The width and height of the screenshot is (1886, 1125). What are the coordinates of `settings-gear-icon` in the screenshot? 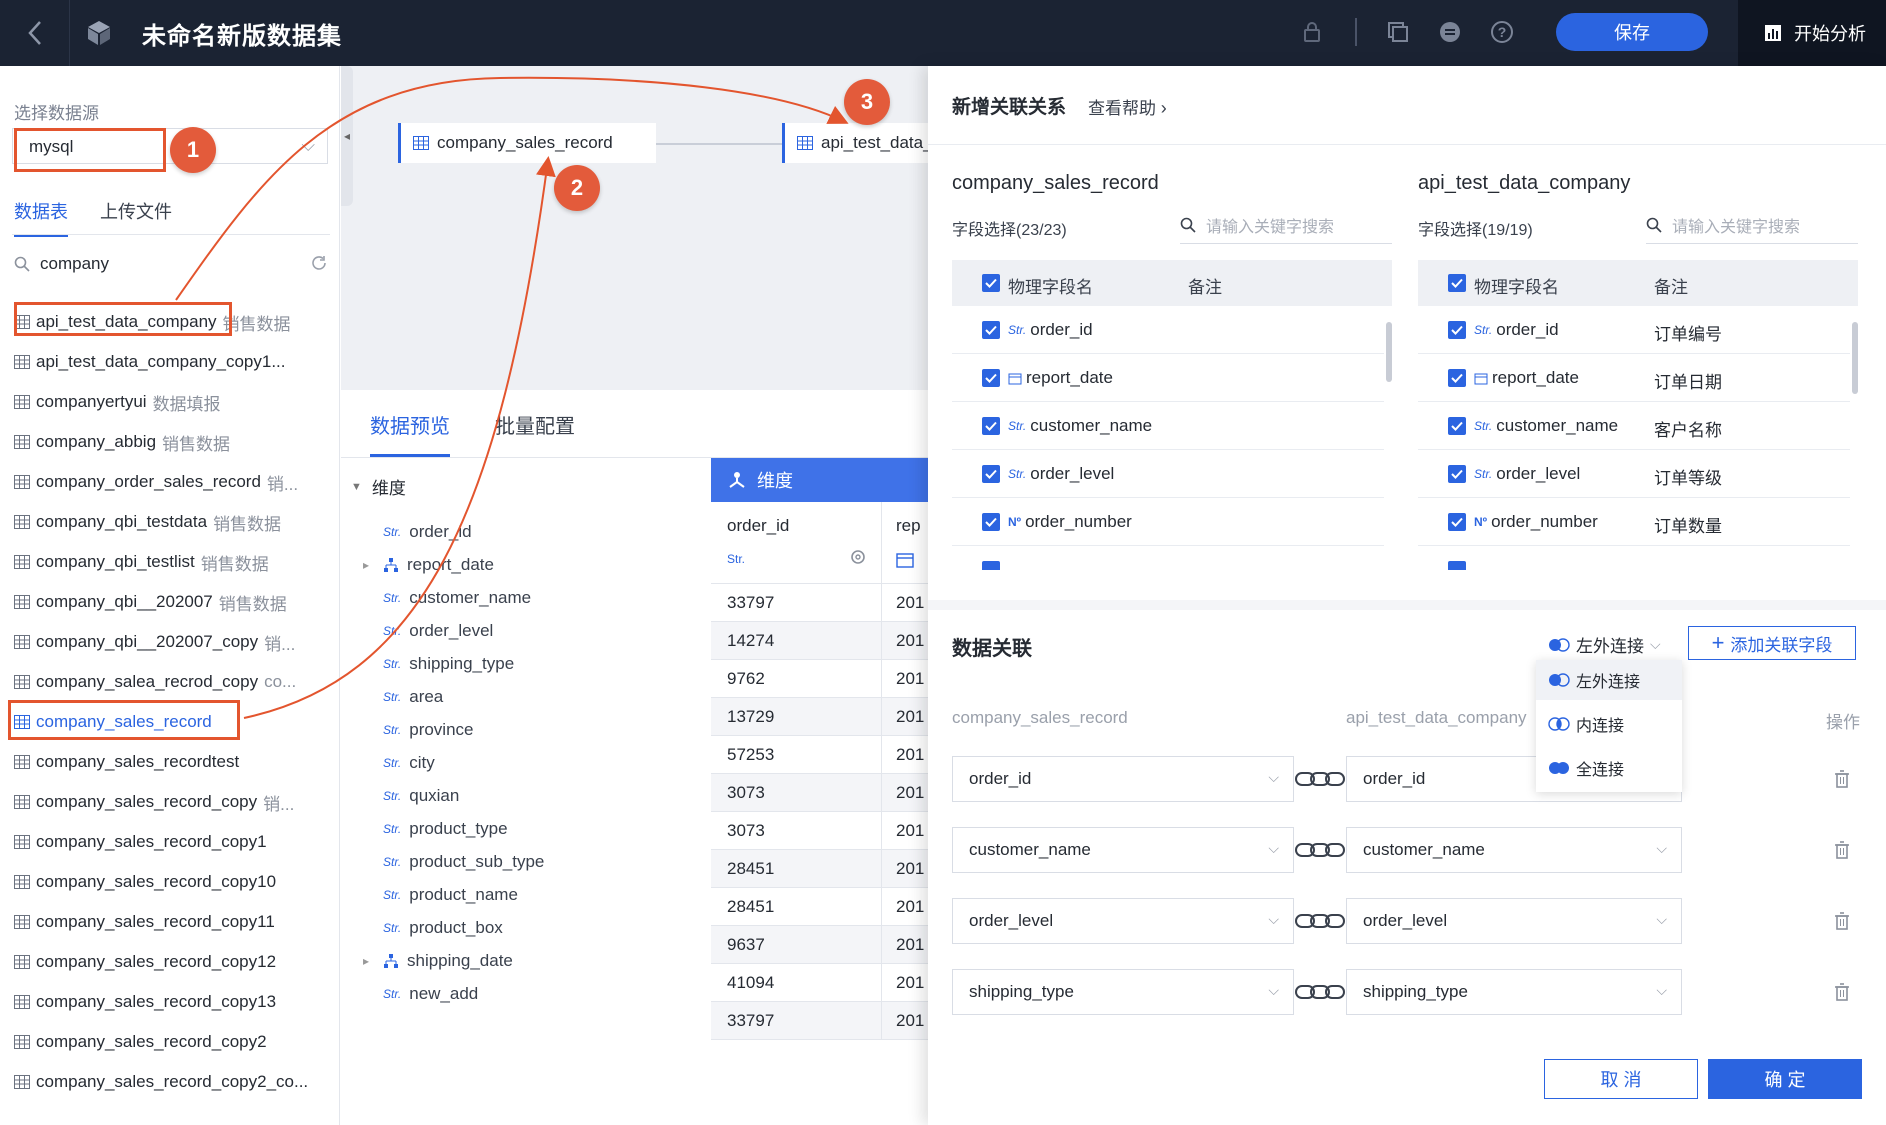 It's located at (858, 557).